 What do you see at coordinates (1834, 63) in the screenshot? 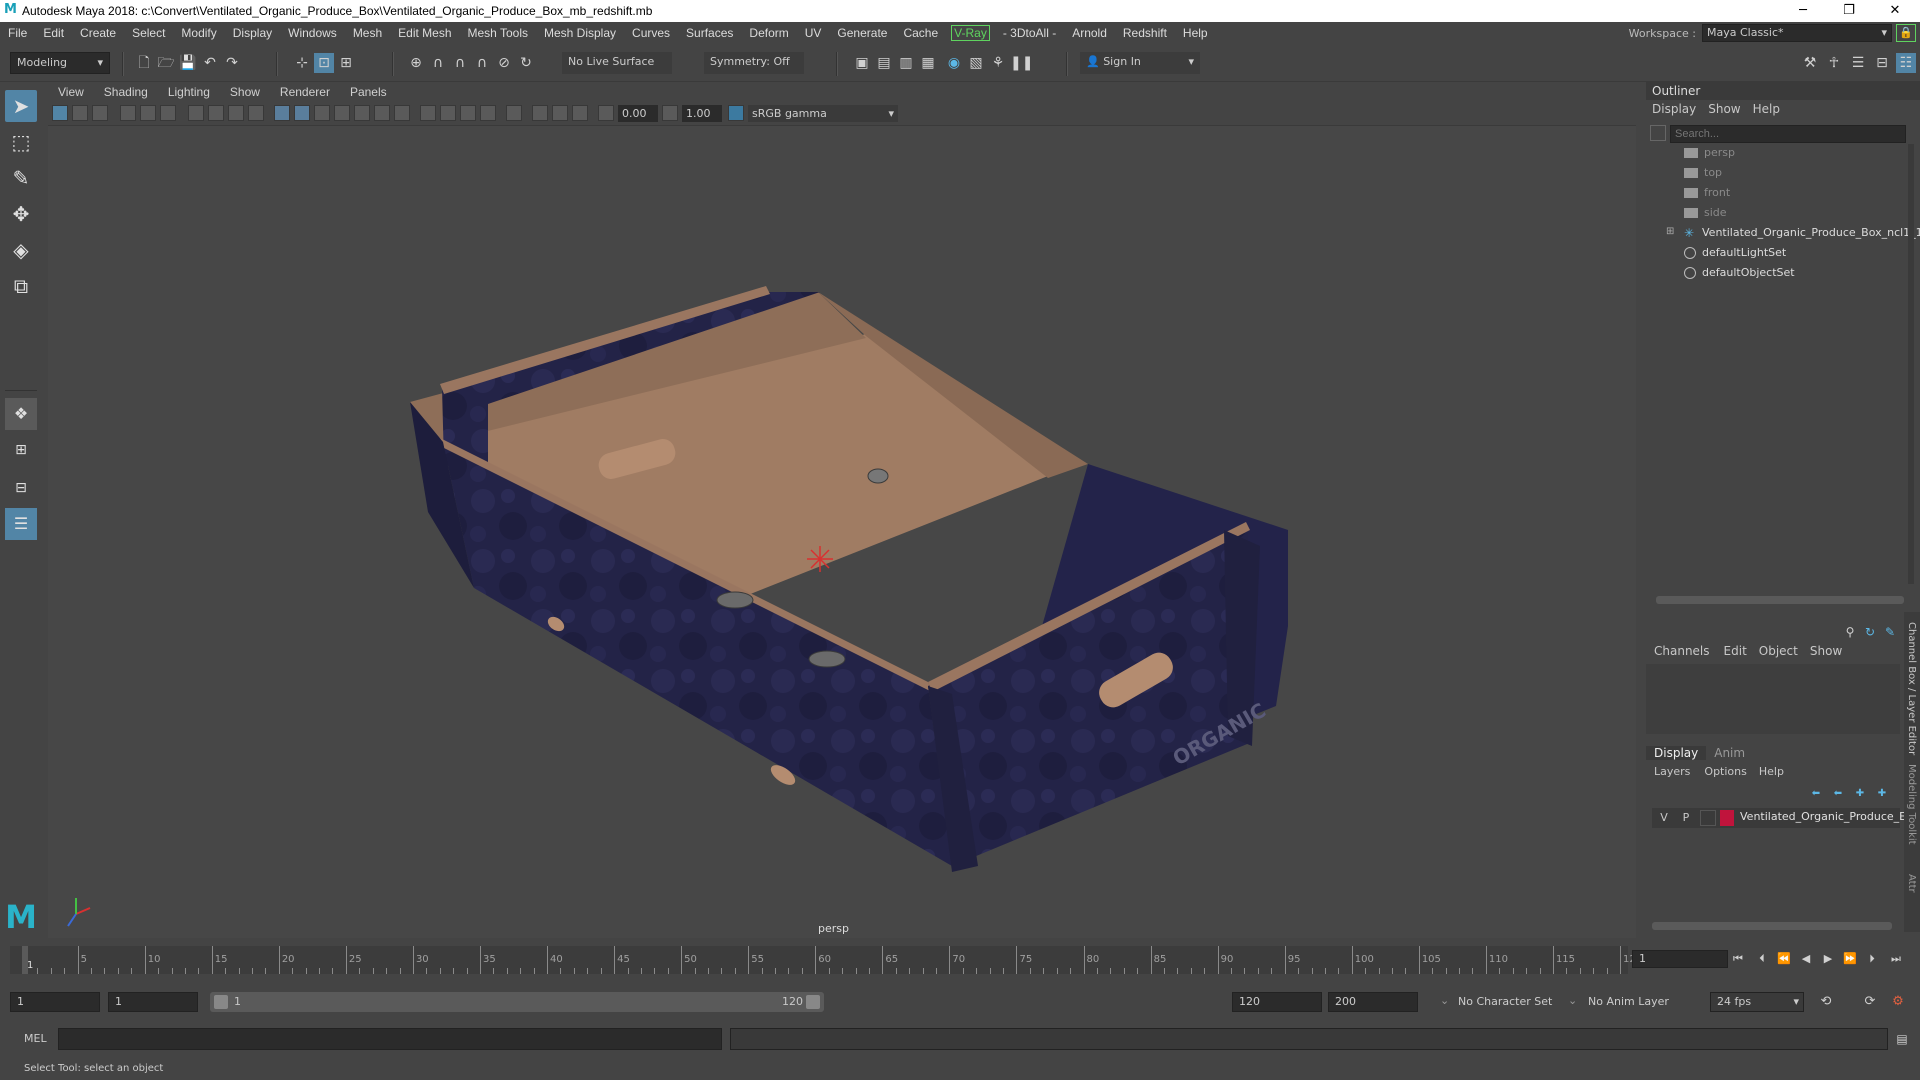
I see `human-ik-icon: ☥` at bounding box center [1834, 63].